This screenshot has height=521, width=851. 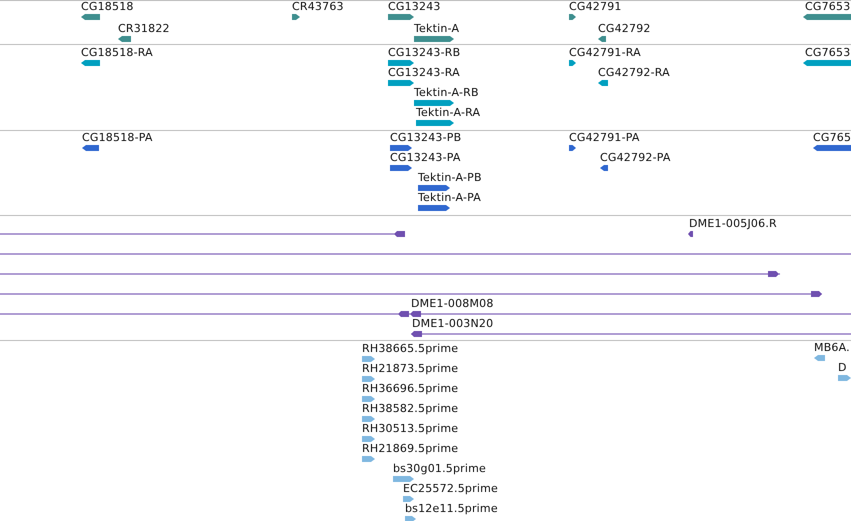 What do you see at coordinates (453, 323) in the screenshot?
I see `feature-label: DME1-003N20` at bounding box center [453, 323].